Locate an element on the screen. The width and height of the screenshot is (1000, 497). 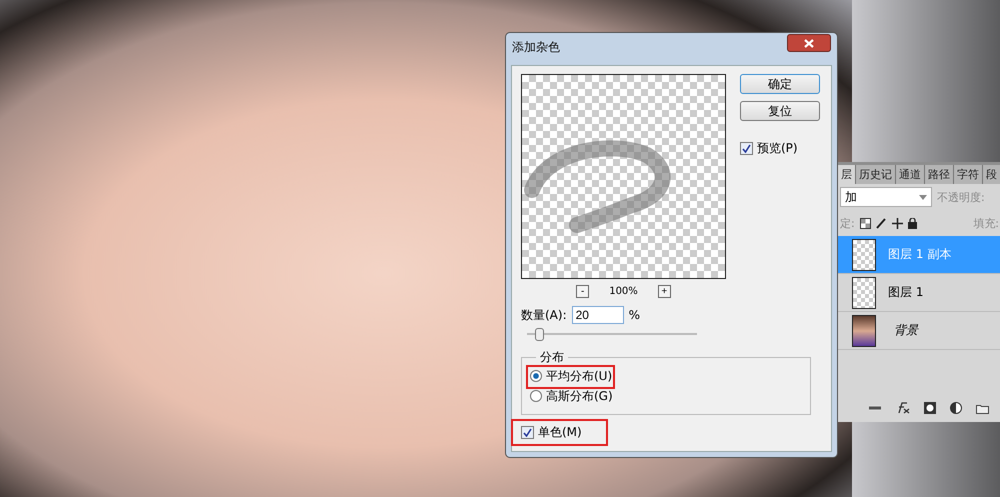
amount-label: 数量(A): is located at coordinates (544, 315).